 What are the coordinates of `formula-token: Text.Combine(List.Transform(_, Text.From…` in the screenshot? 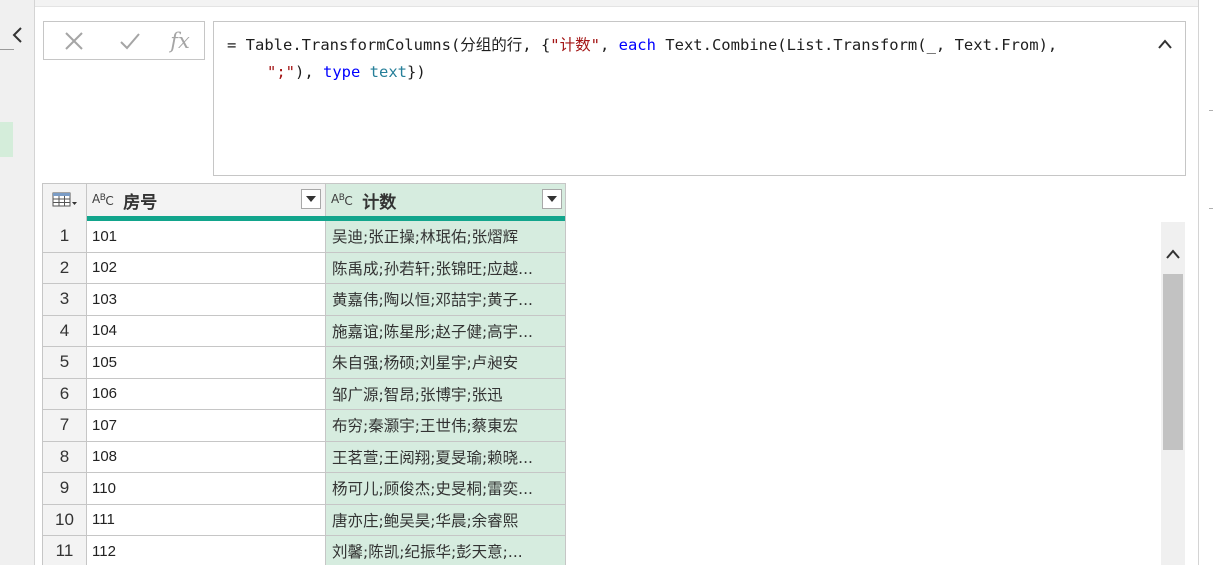 It's located at (856, 45).